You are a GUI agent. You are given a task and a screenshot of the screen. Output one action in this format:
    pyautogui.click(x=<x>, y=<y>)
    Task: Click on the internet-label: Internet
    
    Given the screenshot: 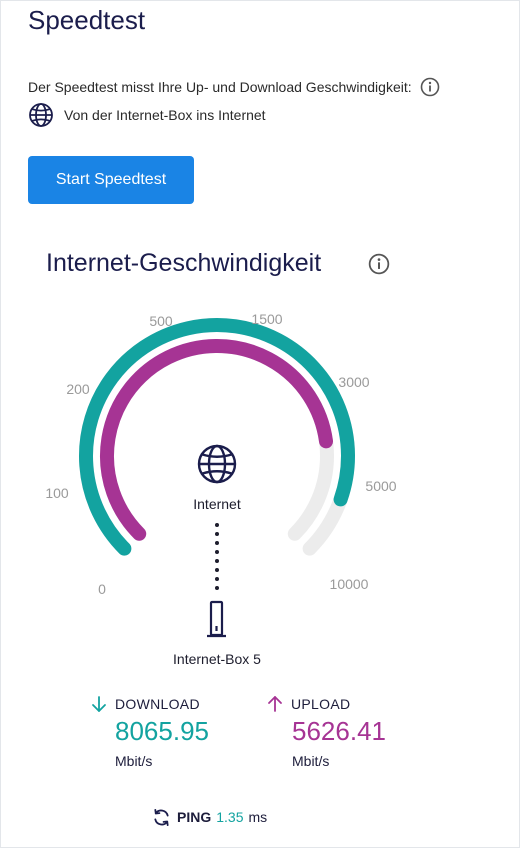 What is the action you would take?
    pyautogui.click(x=217, y=504)
    